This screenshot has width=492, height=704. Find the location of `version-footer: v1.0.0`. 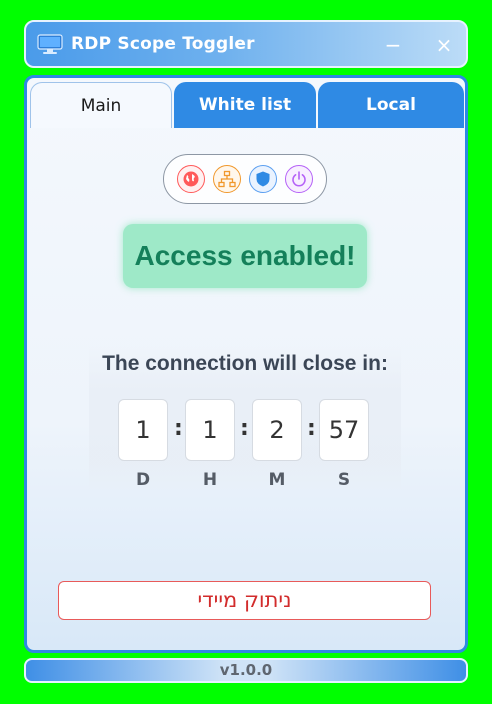

version-footer: v1.0.0 is located at coordinates (246, 670).